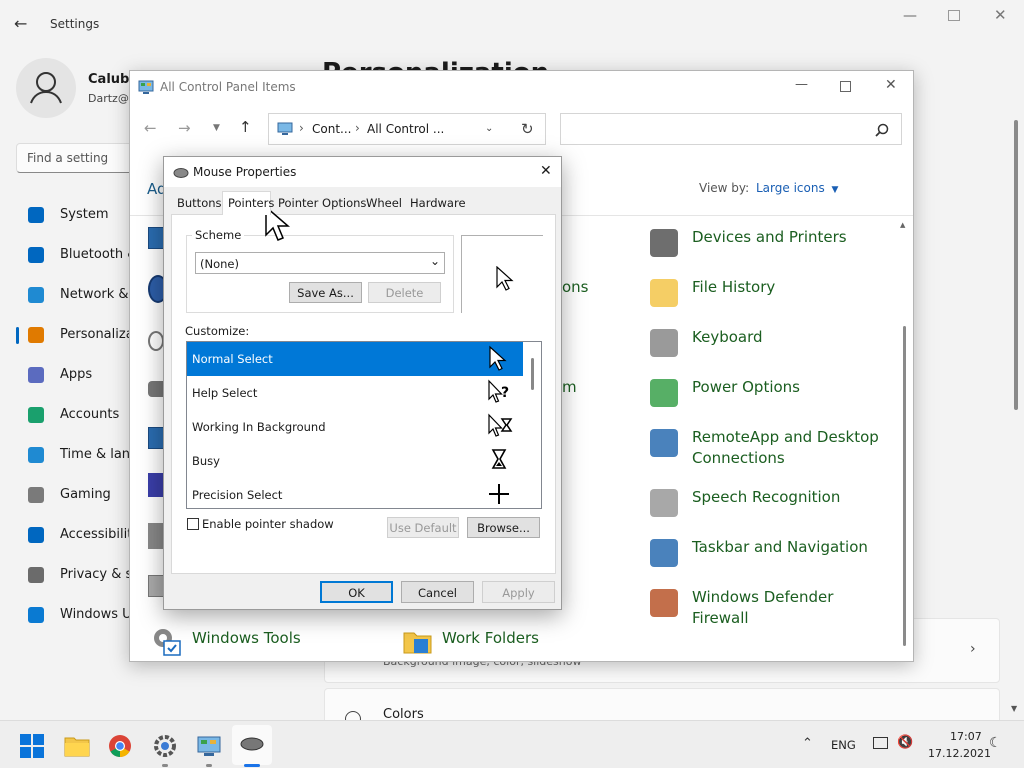 This screenshot has width=1024, height=768. I want to click on sidebar-item: Accounts, so click(76, 416).